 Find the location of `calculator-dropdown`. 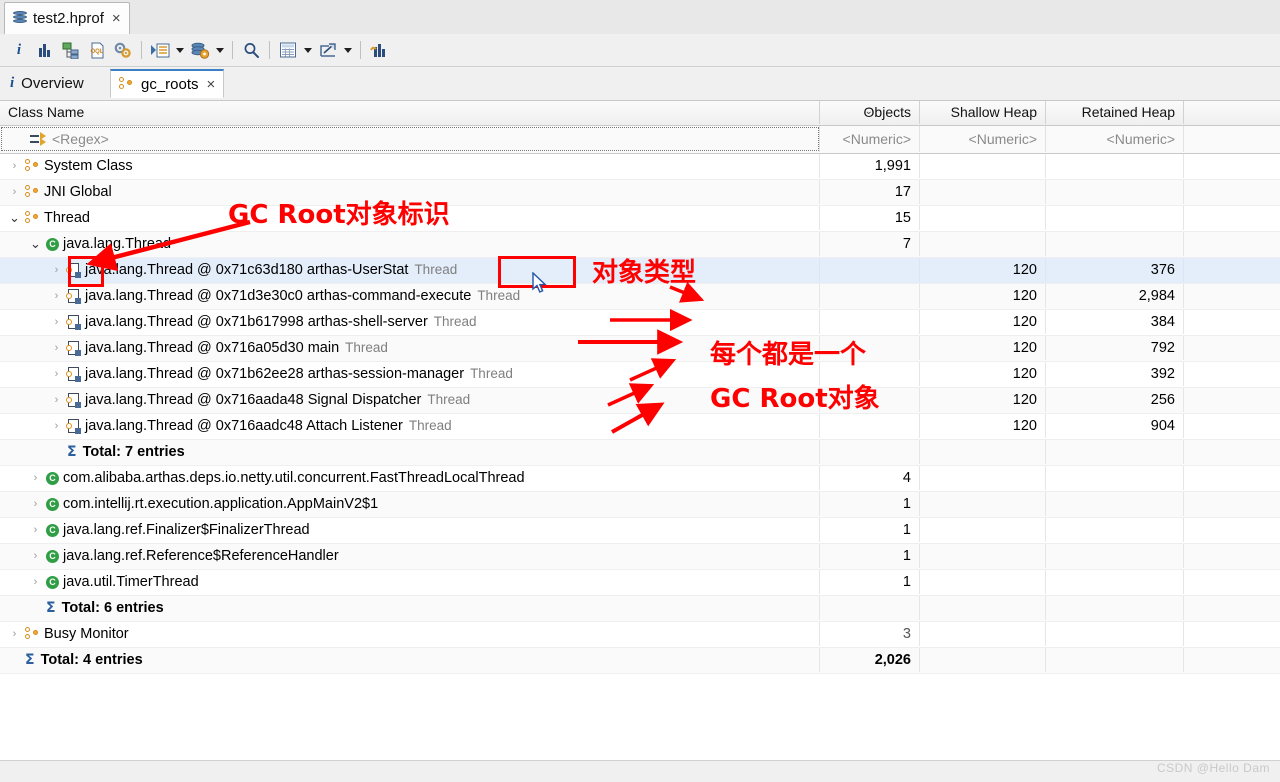

calculator-dropdown is located at coordinates (308, 50).